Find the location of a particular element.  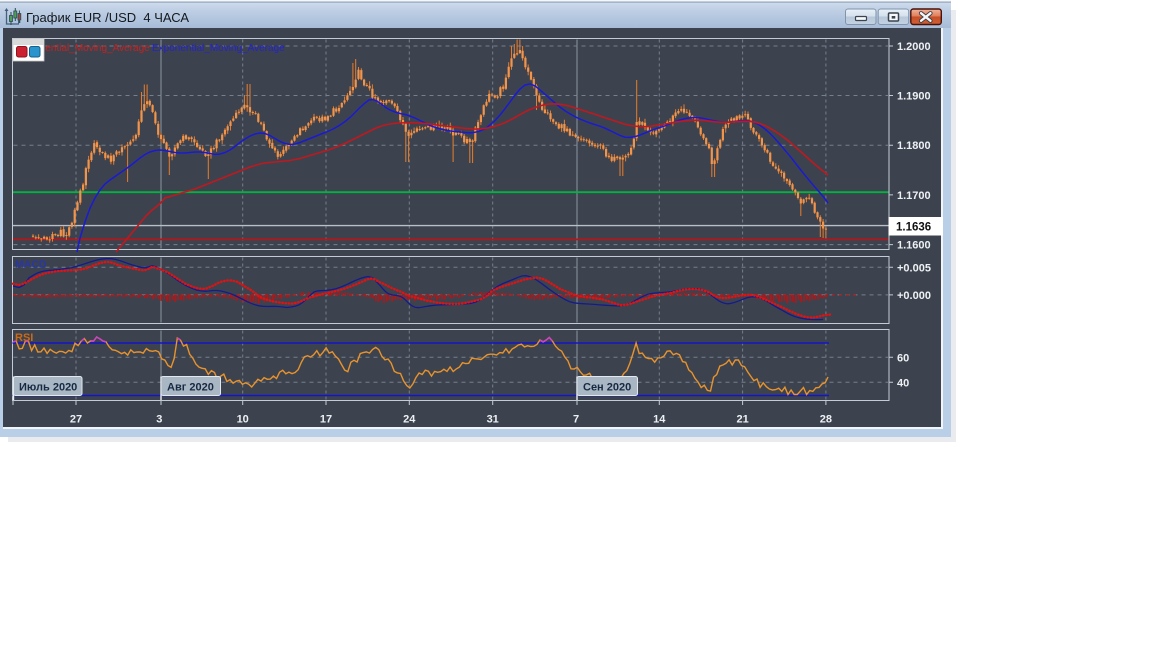

svg-text: Авг 2020 is located at coordinates (190, 388).